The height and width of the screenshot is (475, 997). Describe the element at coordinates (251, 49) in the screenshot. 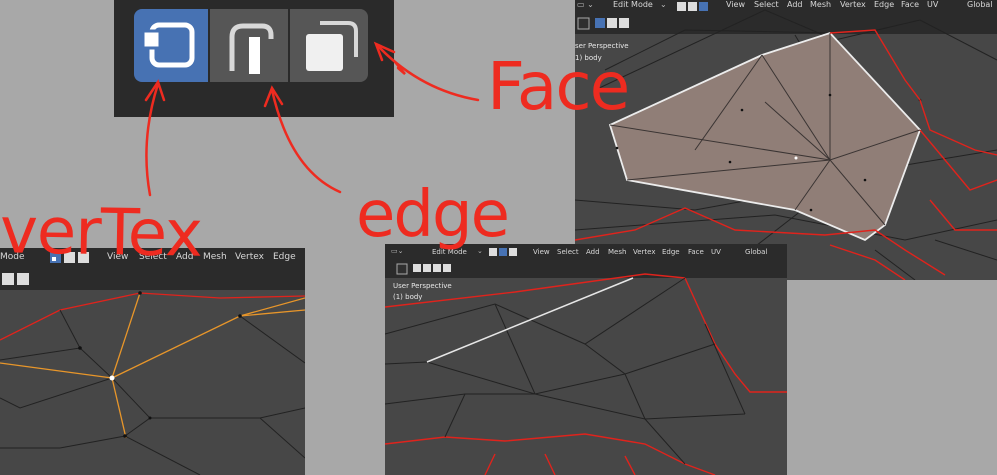

I see `edge-select-icon` at that location.